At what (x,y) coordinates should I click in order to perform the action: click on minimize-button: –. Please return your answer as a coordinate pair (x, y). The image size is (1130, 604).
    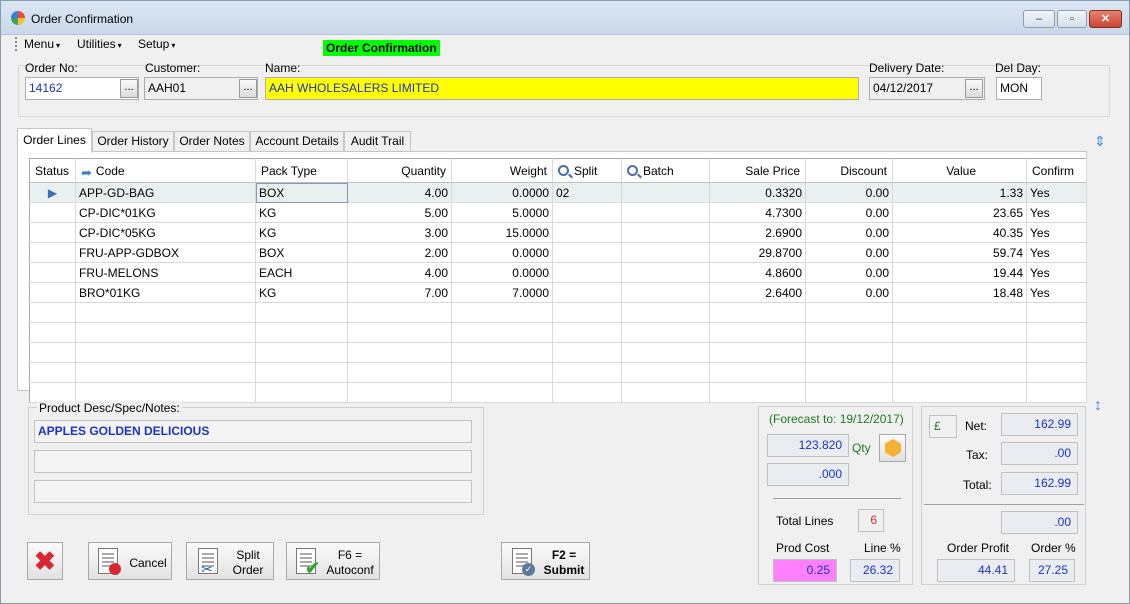
    Looking at the image, I should click on (1039, 19).